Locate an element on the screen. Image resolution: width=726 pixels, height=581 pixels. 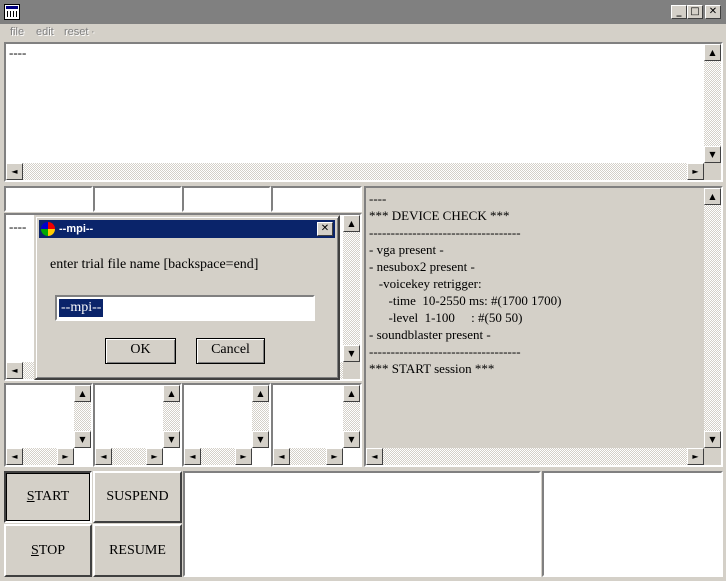
start-label: START is located at coordinates (48, 496).